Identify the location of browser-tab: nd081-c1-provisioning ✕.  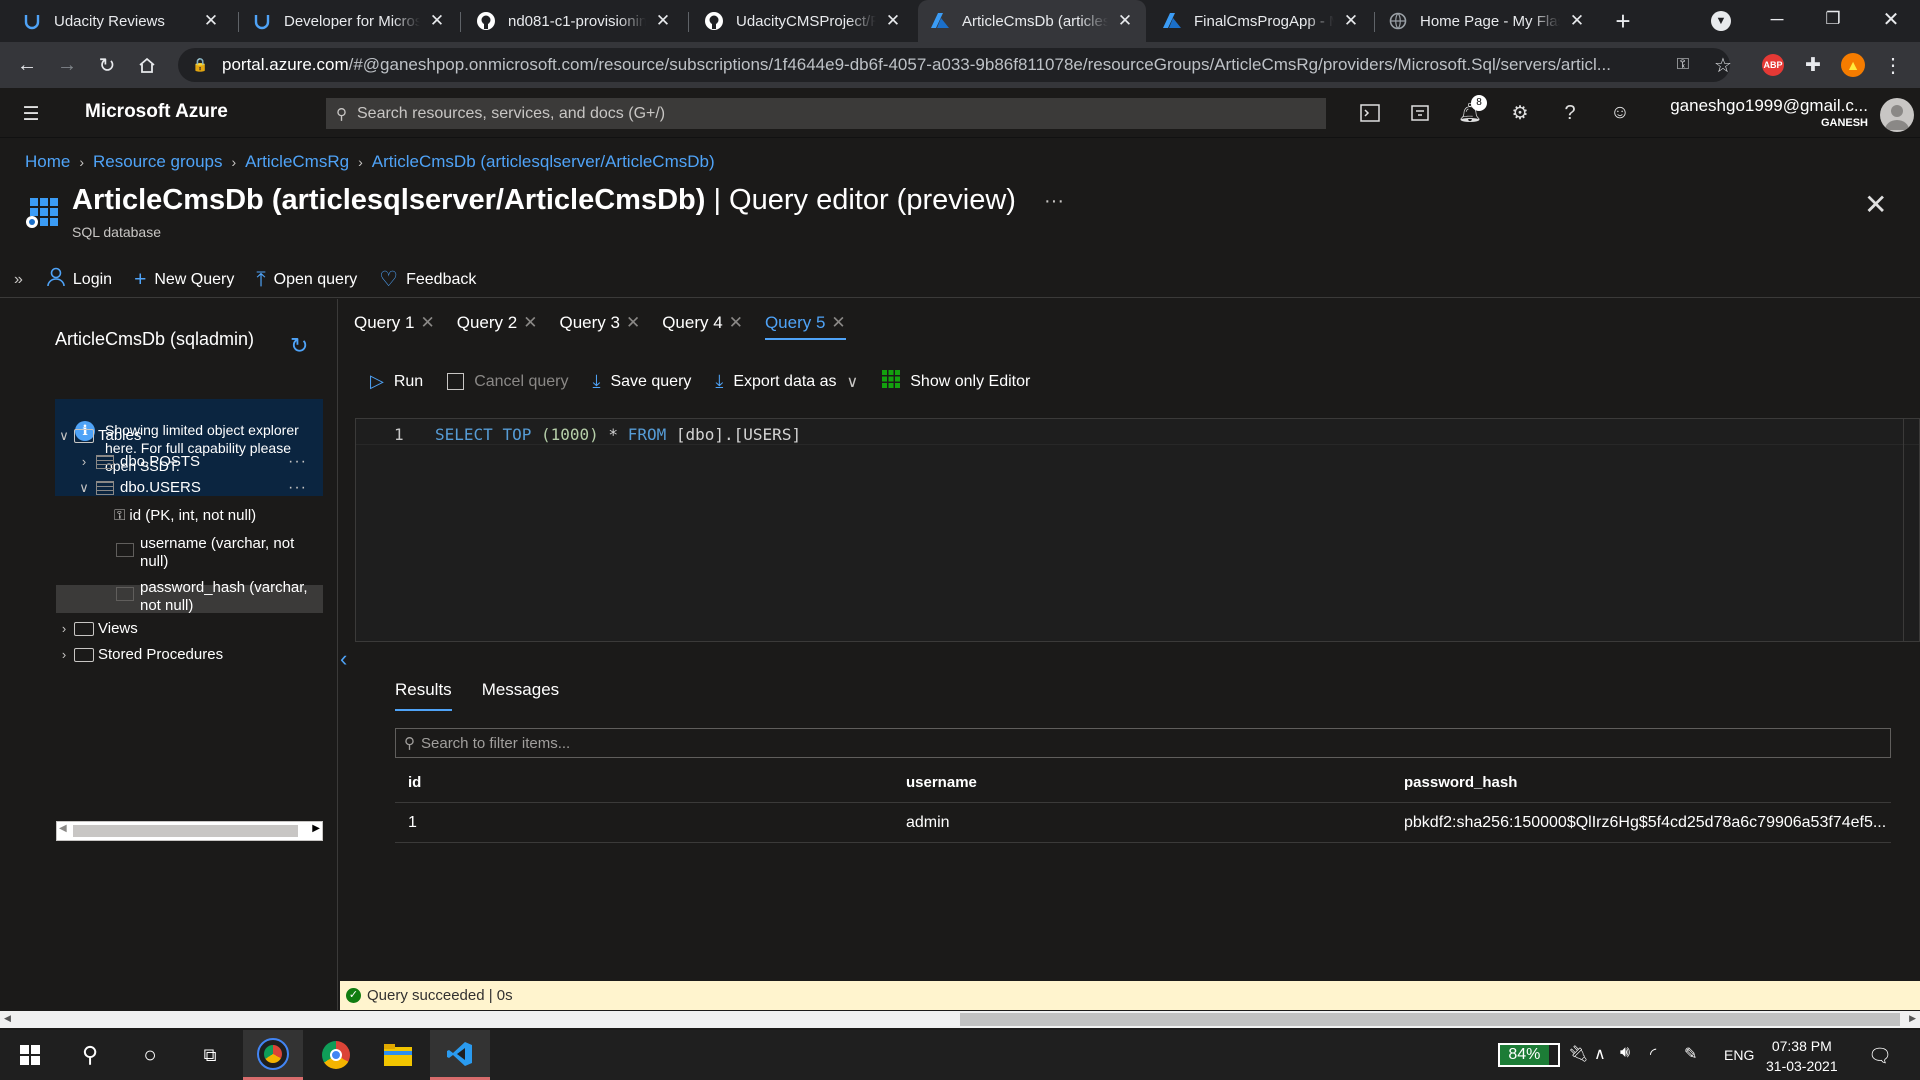
(574, 21).